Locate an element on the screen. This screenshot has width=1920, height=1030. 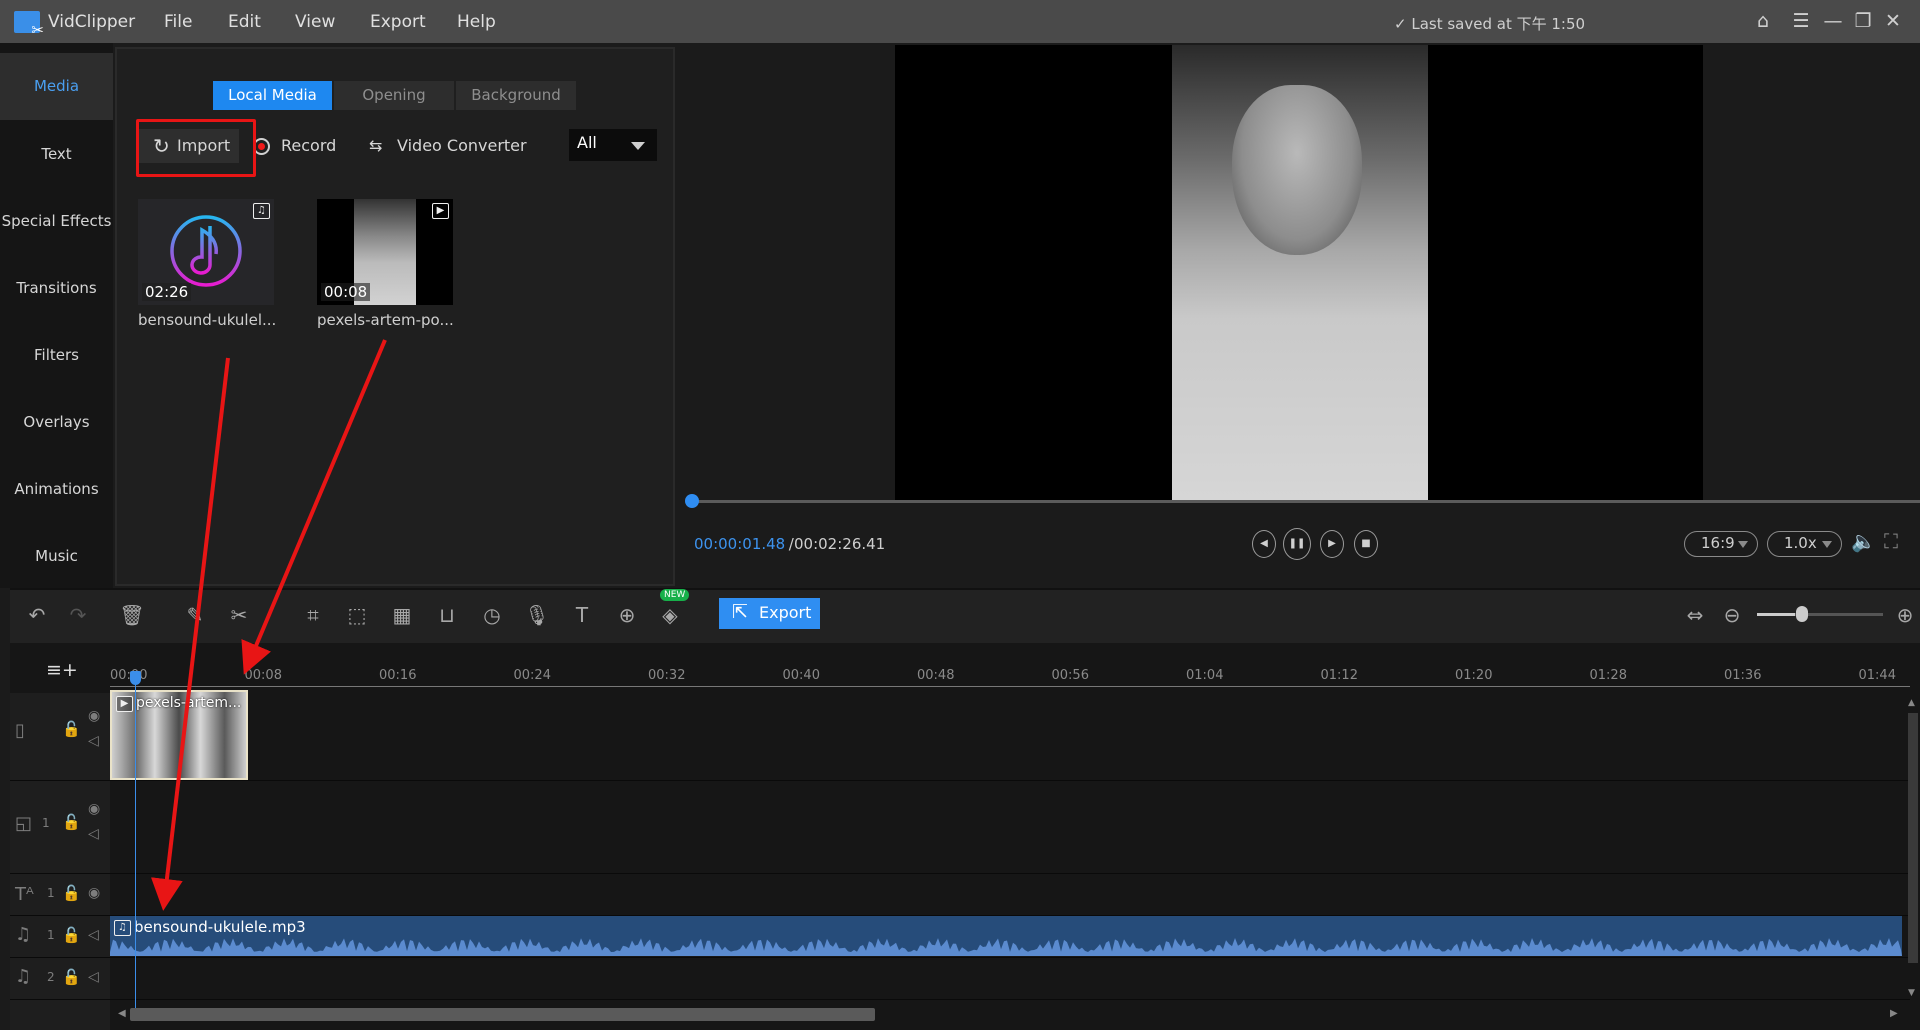
import-button: ↻ Import is located at coordinates (189, 146).